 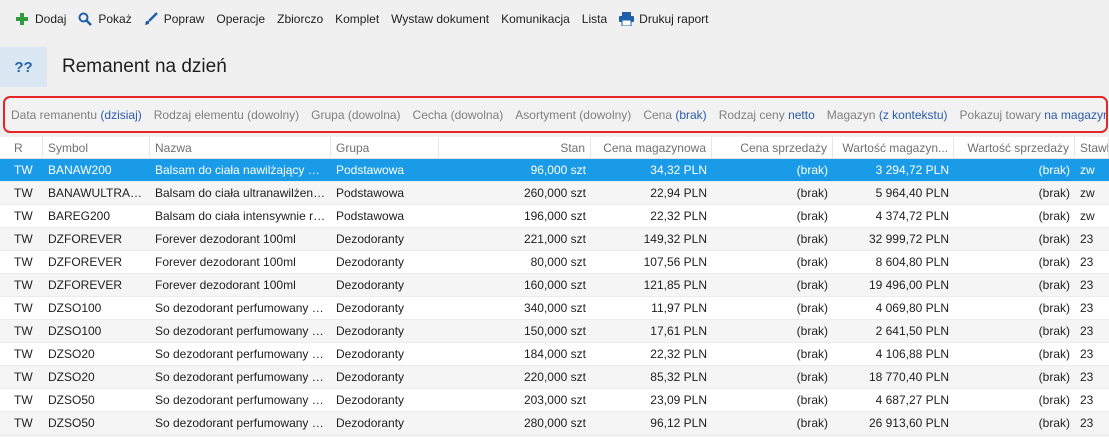 What do you see at coordinates (893, 285) in the screenshot?
I see `cell-warehouse-value: 19 496,00 PLN` at bounding box center [893, 285].